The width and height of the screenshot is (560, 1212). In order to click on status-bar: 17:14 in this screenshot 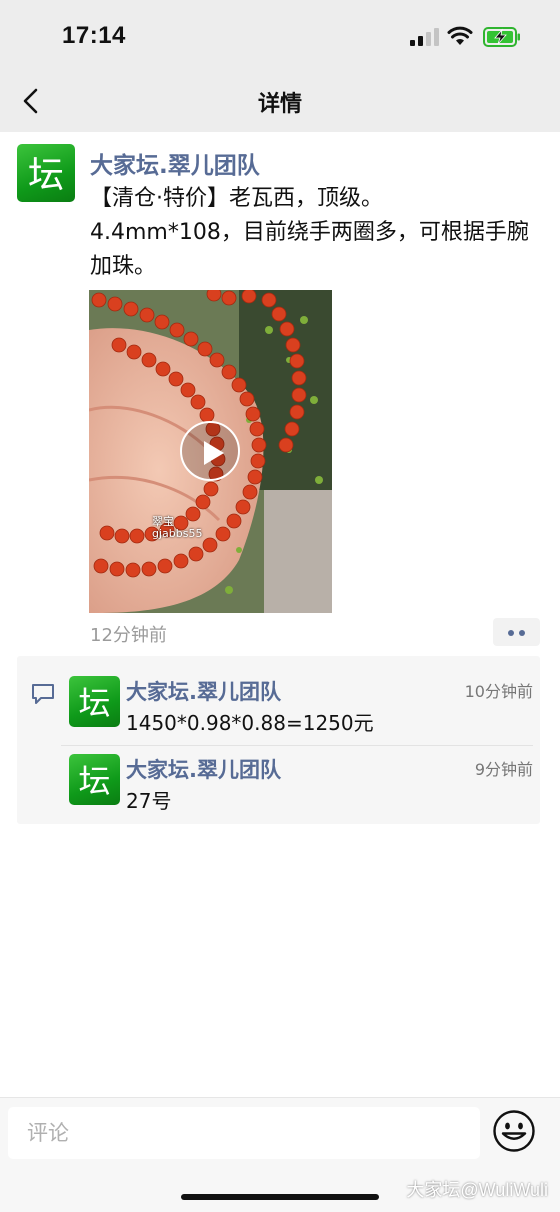, I will do `click(280, 35)`.